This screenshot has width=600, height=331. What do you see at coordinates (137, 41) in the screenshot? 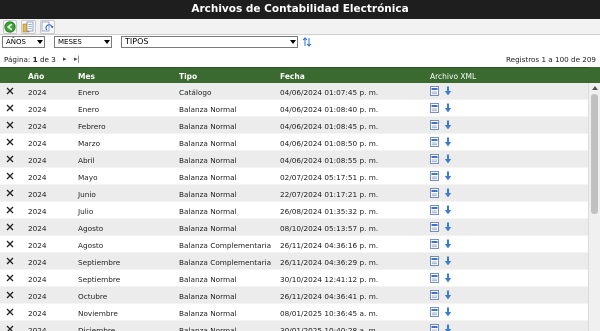
I see `type-select-value: TIPOS` at bounding box center [137, 41].